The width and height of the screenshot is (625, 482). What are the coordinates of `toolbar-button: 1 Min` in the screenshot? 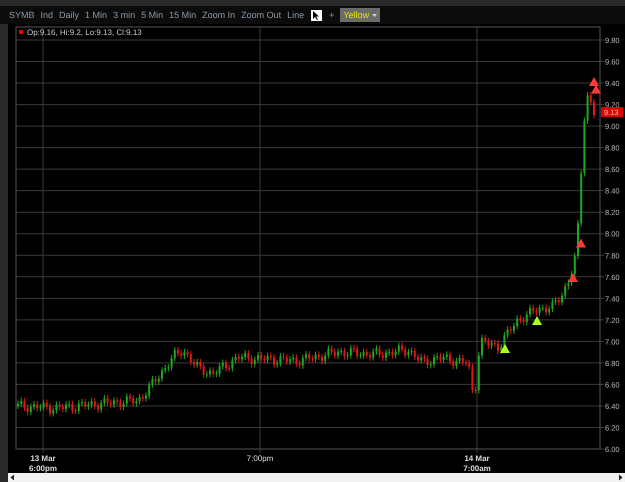 It's located at (96, 15).